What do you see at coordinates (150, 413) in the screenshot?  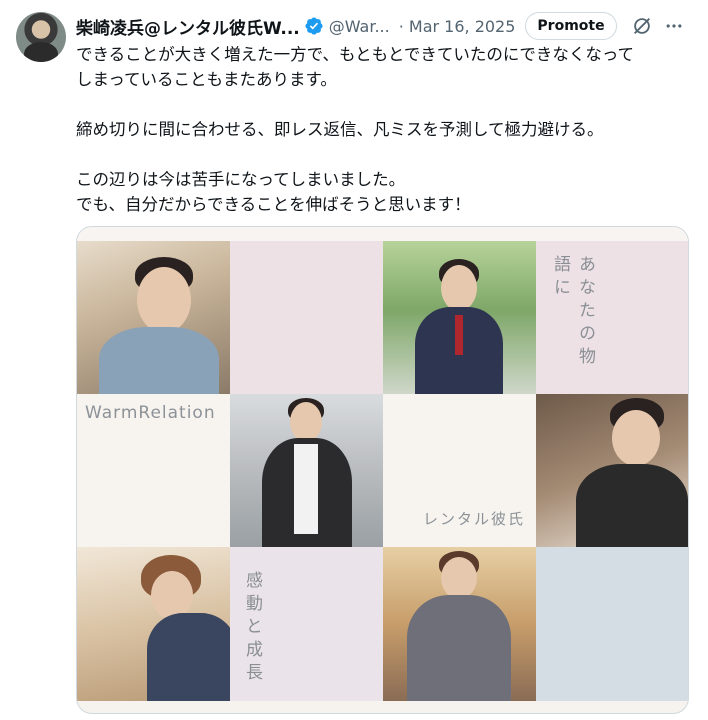 I see `brand-text: WarmRelation` at bounding box center [150, 413].